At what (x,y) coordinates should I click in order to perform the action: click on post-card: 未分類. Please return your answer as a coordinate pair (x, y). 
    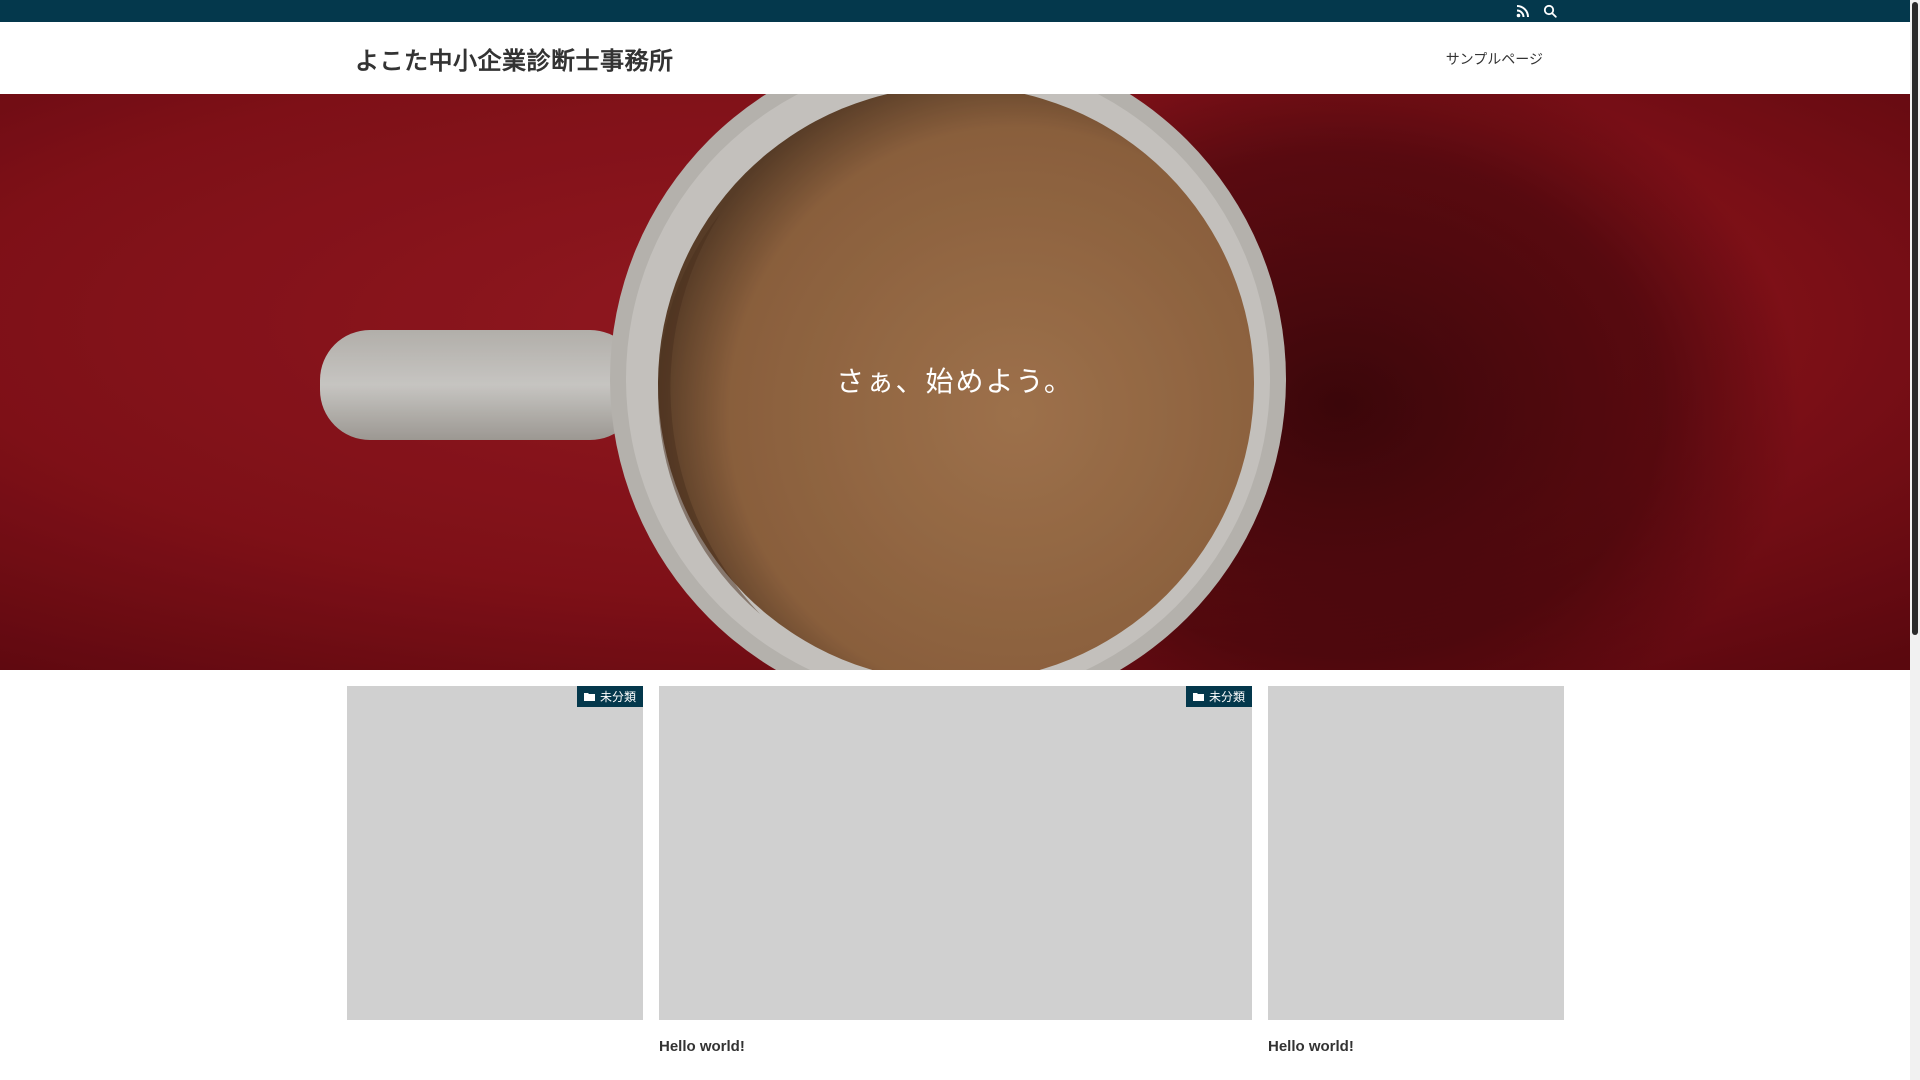
    Looking at the image, I should click on (495, 862).